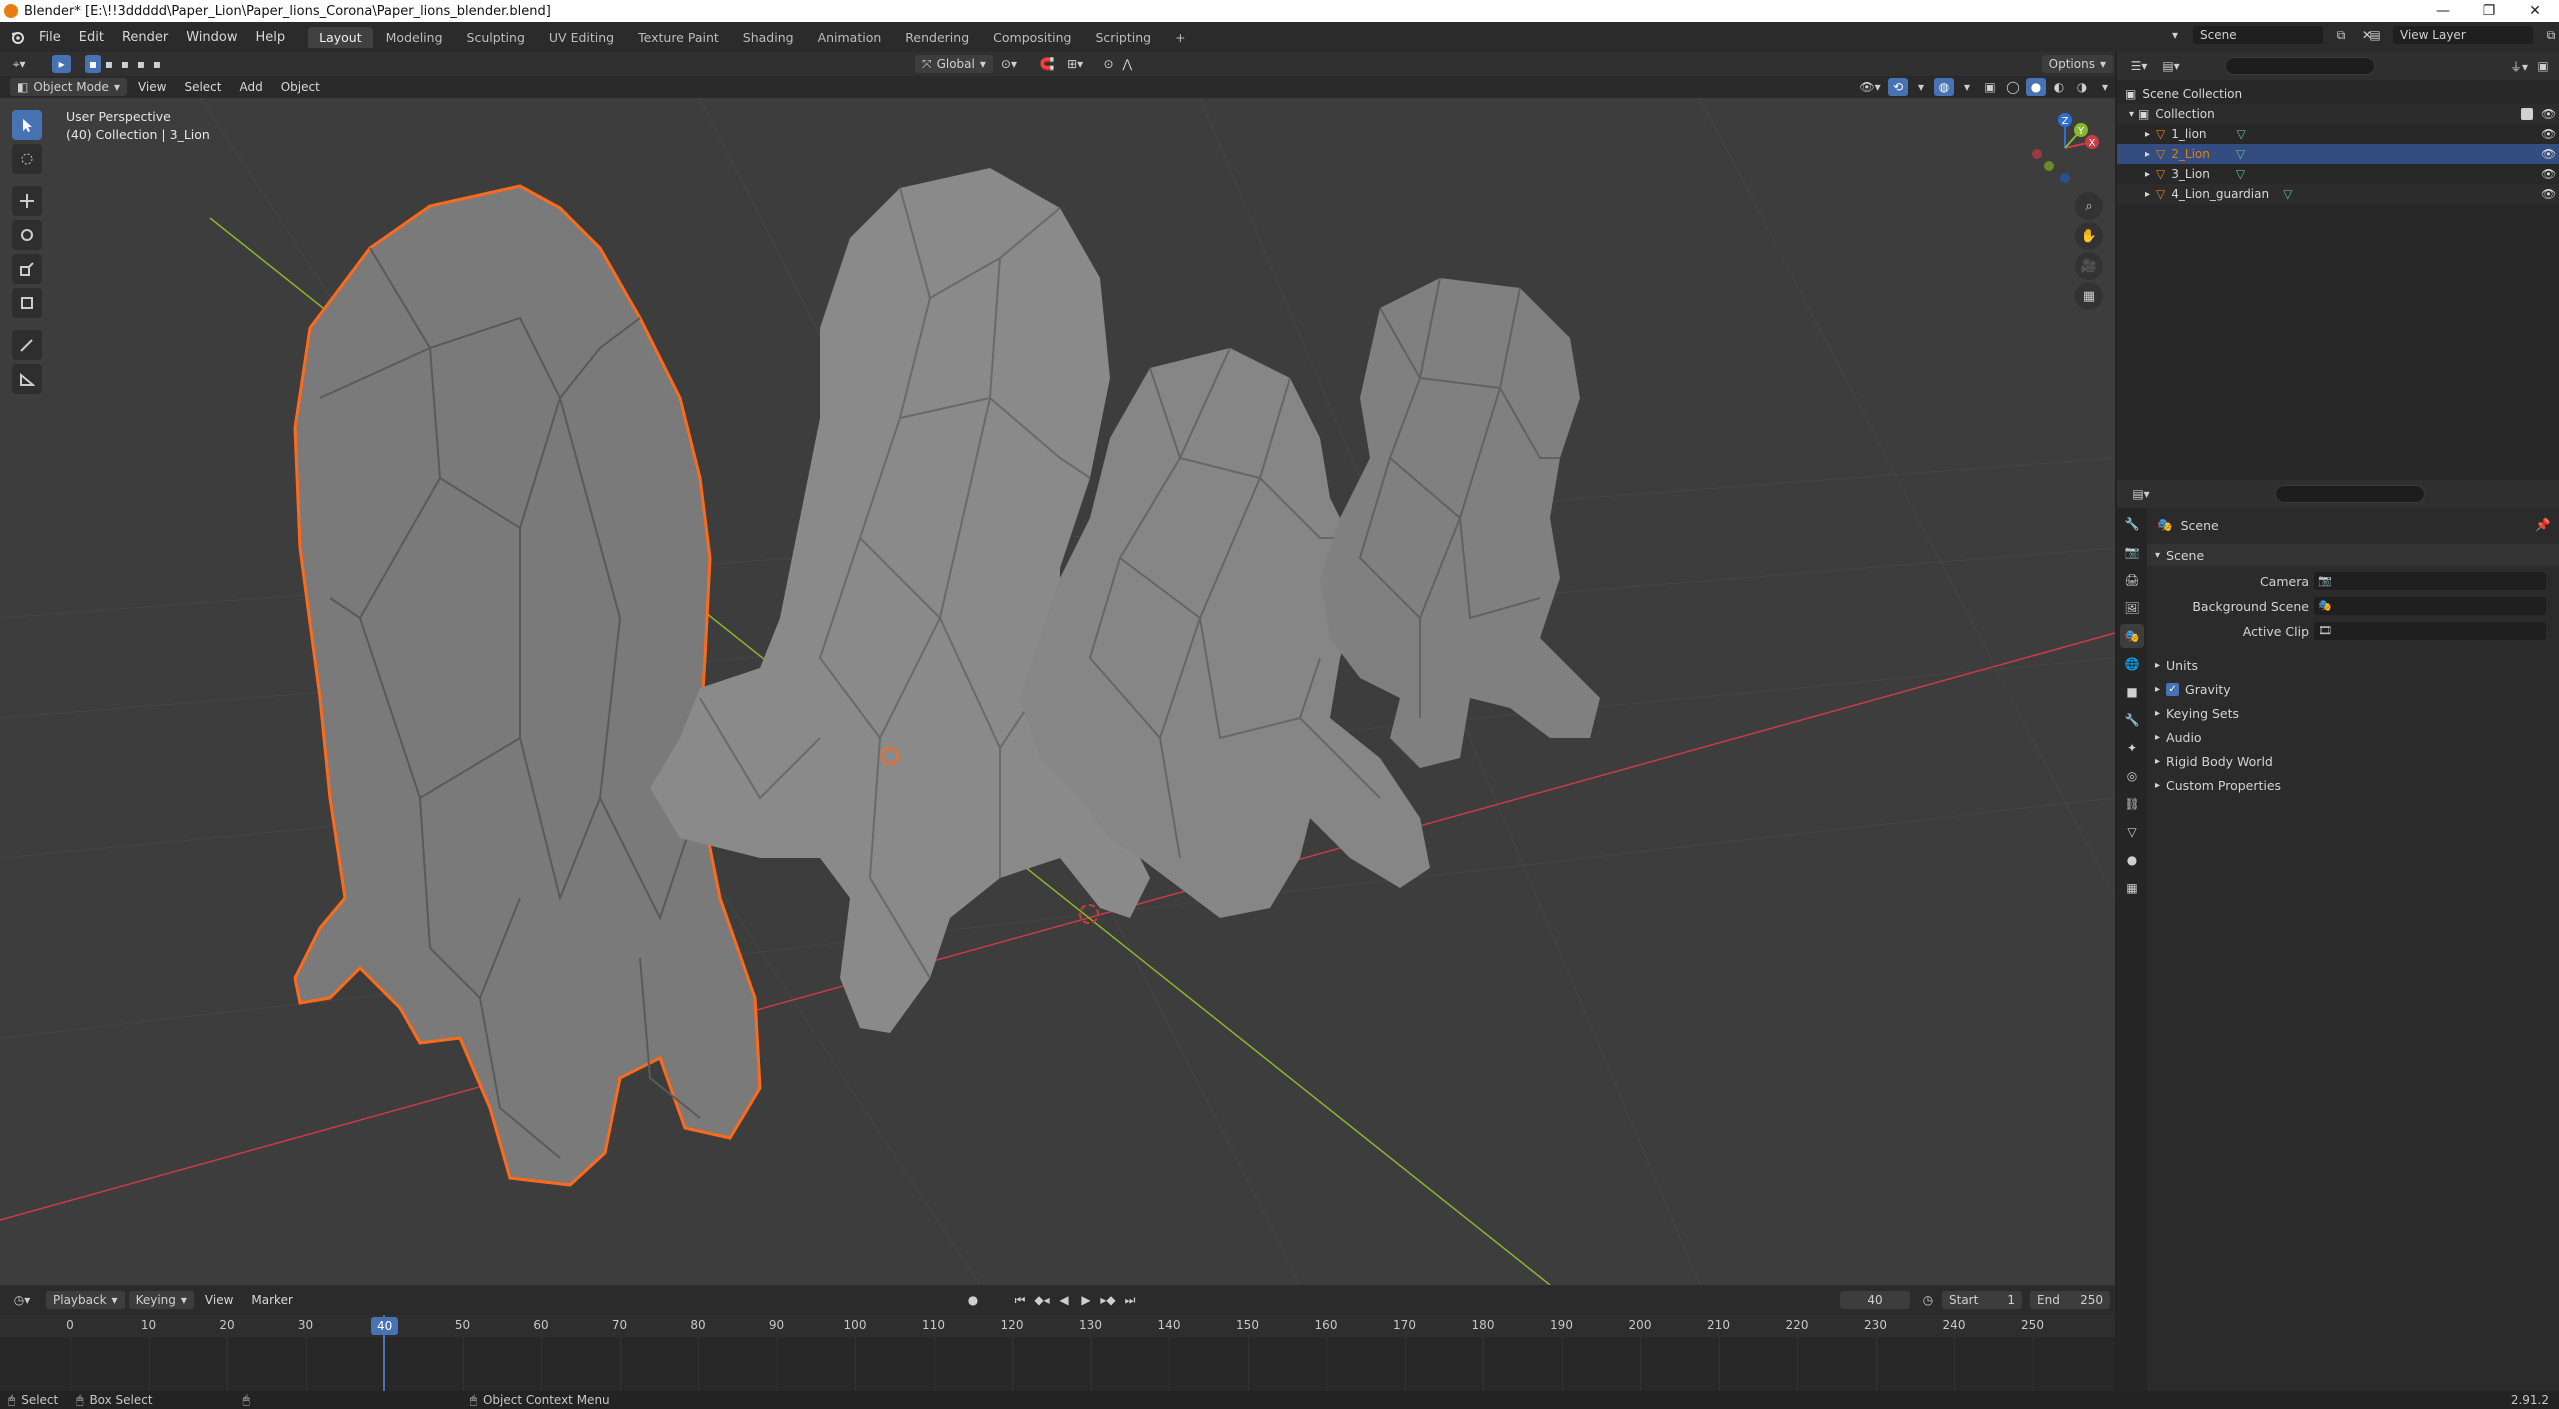  Describe the element at coordinates (2077, 64) in the screenshot. I see `options-dropdown: Options ▾` at that location.